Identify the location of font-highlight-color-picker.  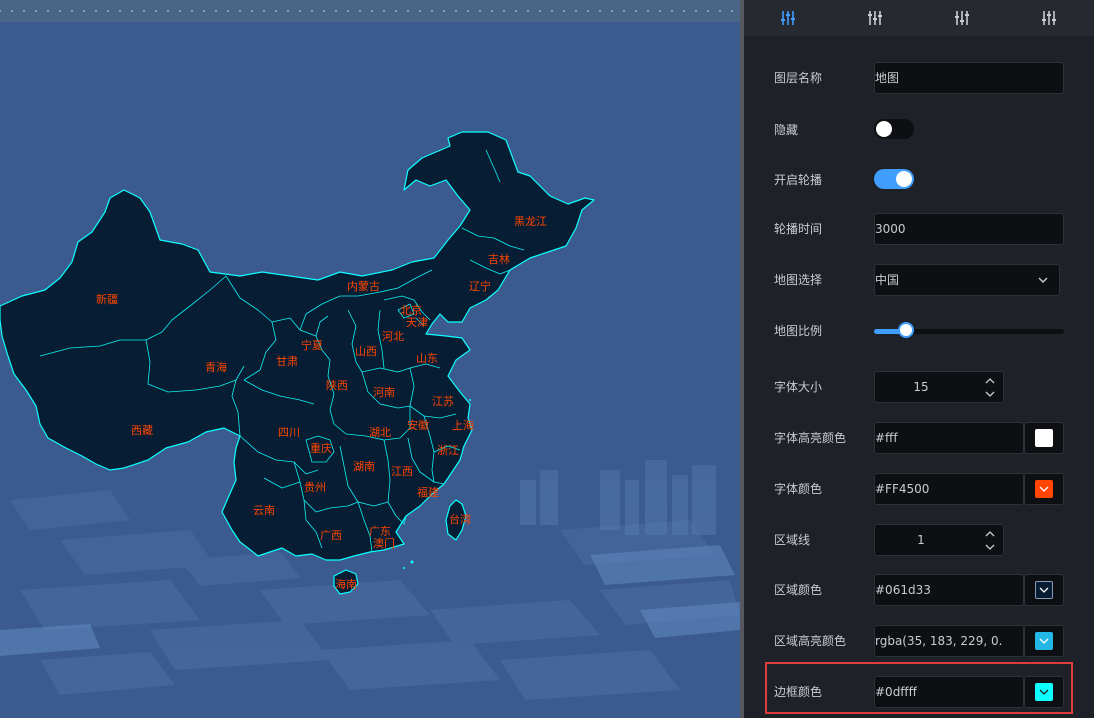
(1044, 438).